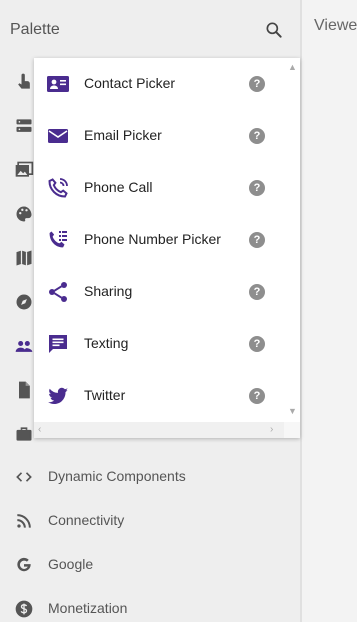 This screenshot has width=357, height=622. What do you see at coordinates (24, 302) in the screenshot?
I see `compass-icon` at bounding box center [24, 302].